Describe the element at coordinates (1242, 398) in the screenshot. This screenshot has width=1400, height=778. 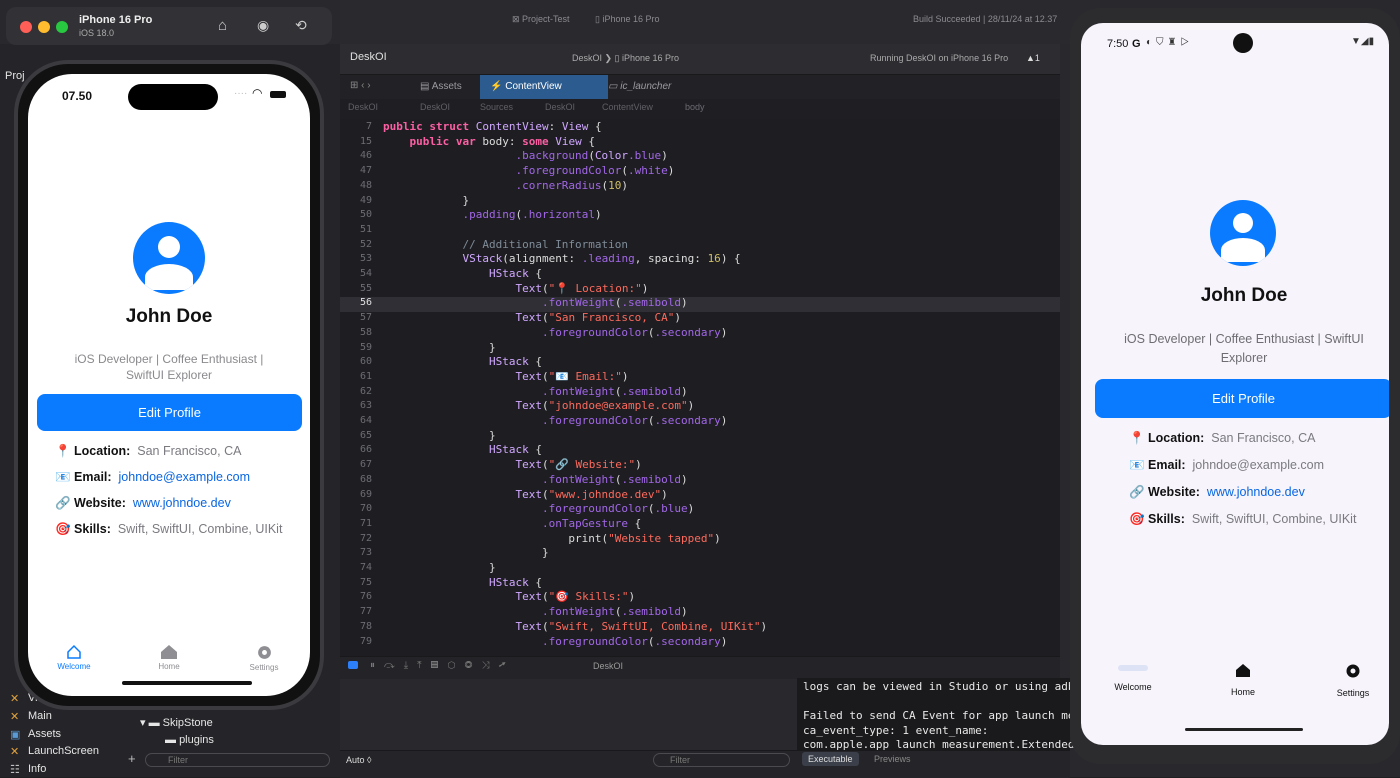
I see `android-edit-profile-button: Edit Profile` at that location.